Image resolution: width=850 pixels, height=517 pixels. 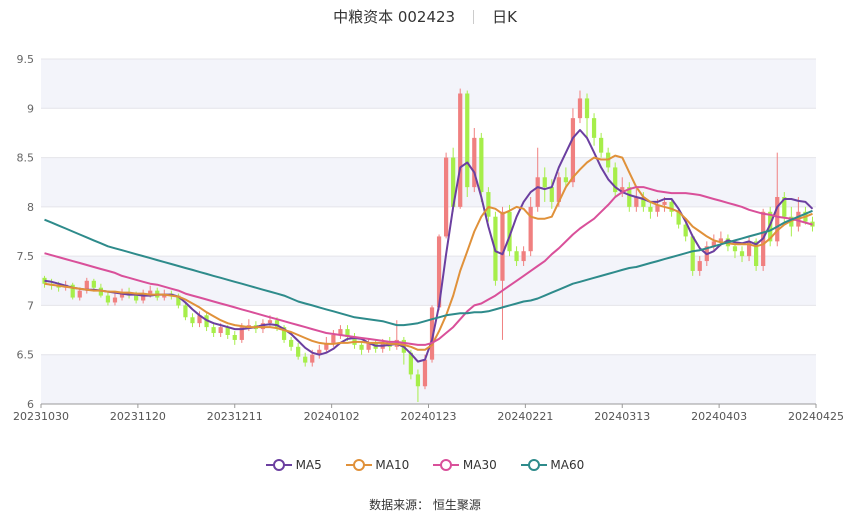 What do you see at coordinates (429, 416) in the screenshot?
I see `x-tick-label: 20240123` at bounding box center [429, 416].